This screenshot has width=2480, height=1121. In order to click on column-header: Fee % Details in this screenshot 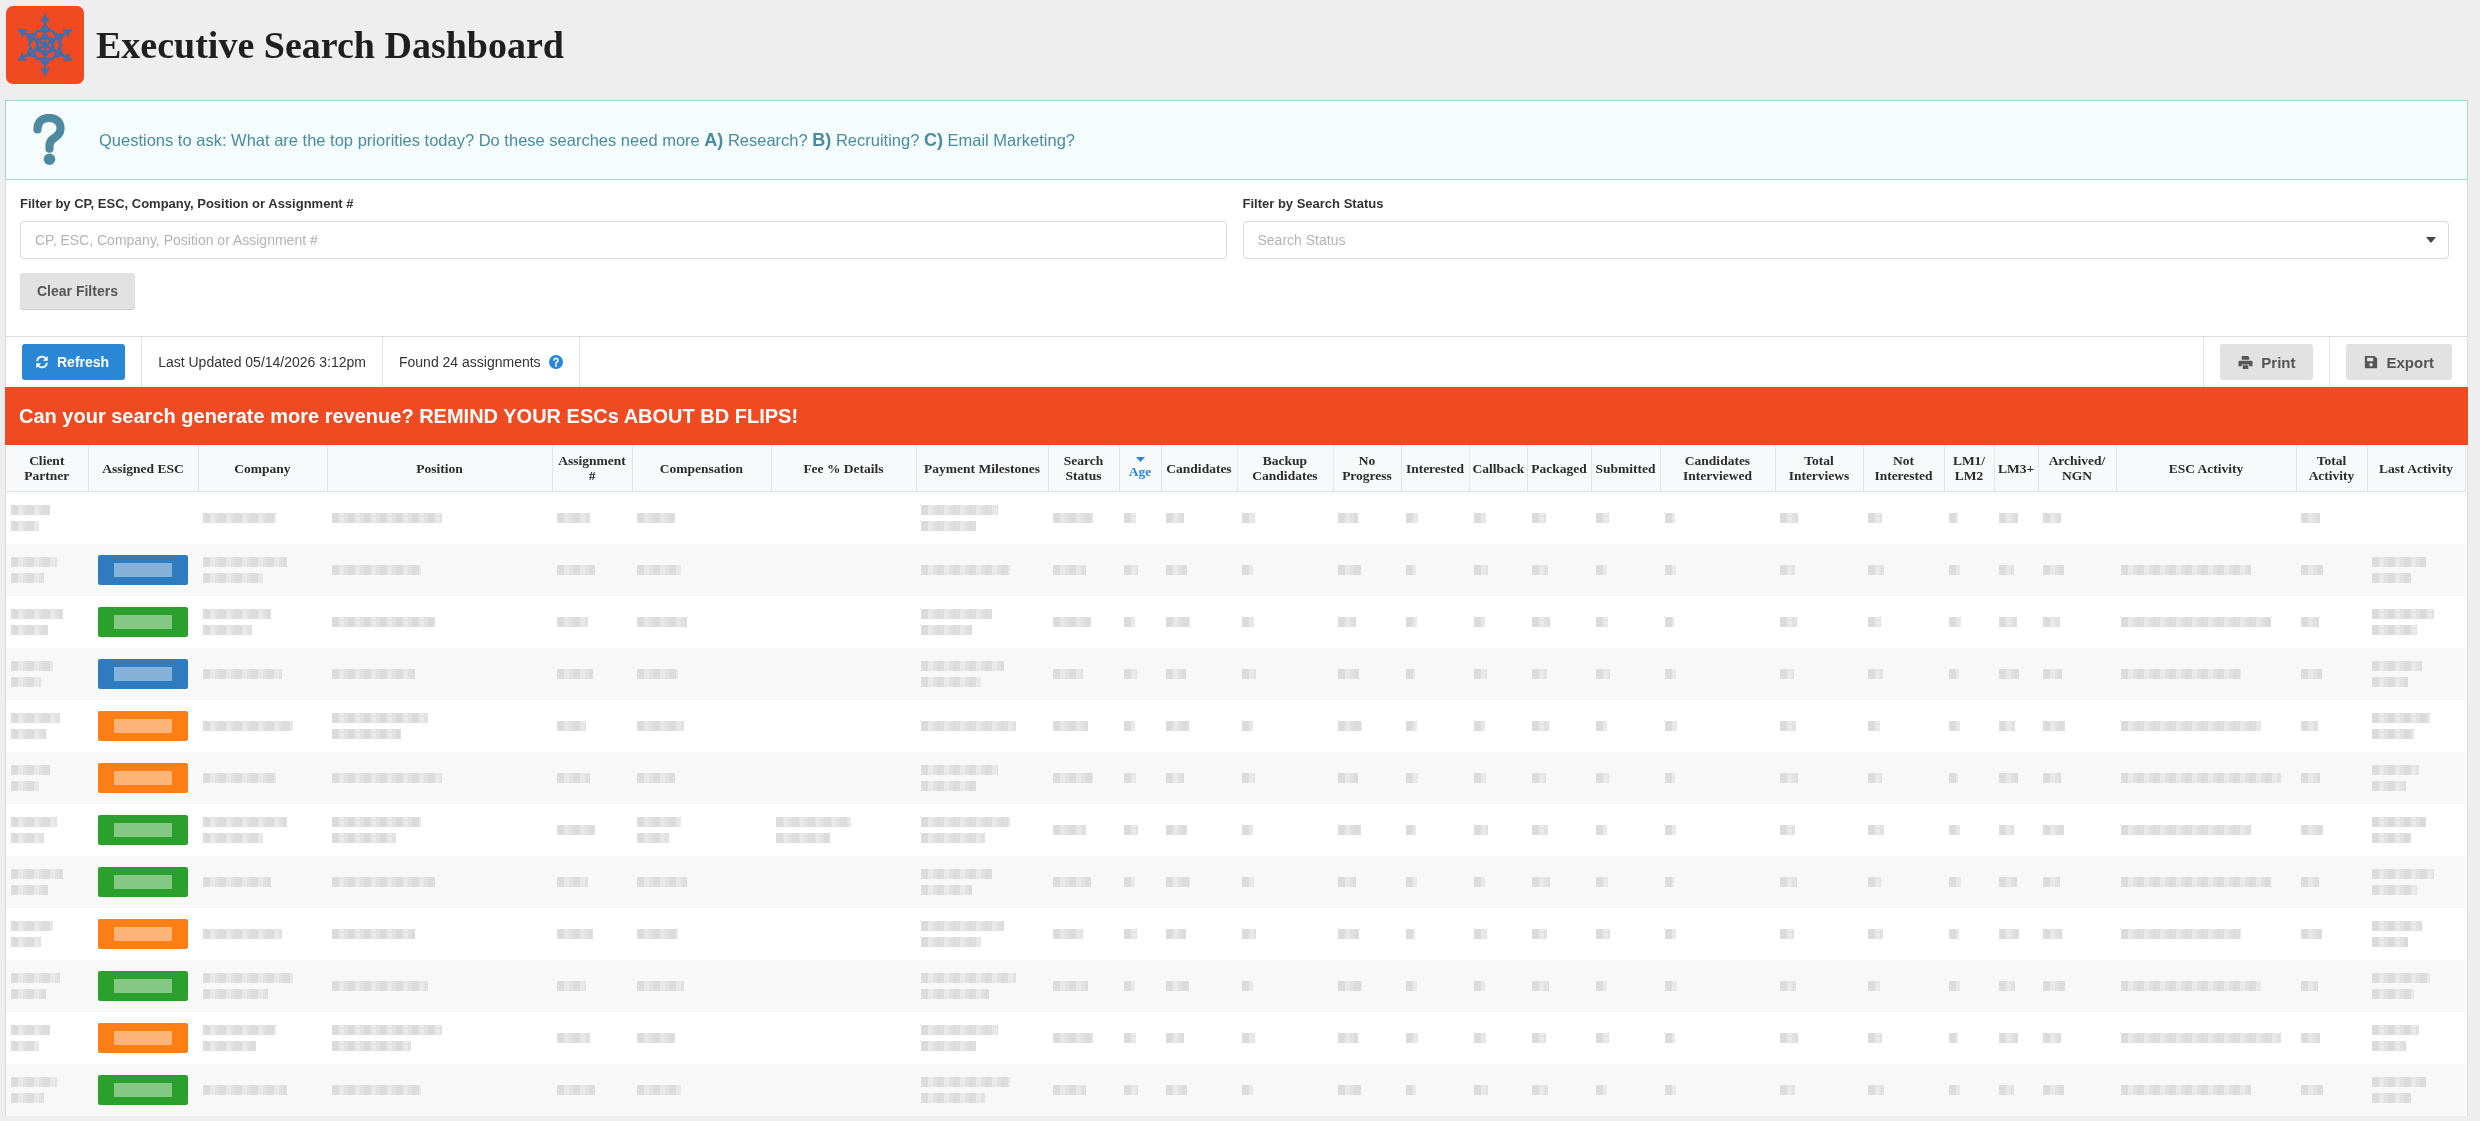, I will do `click(843, 468)`.